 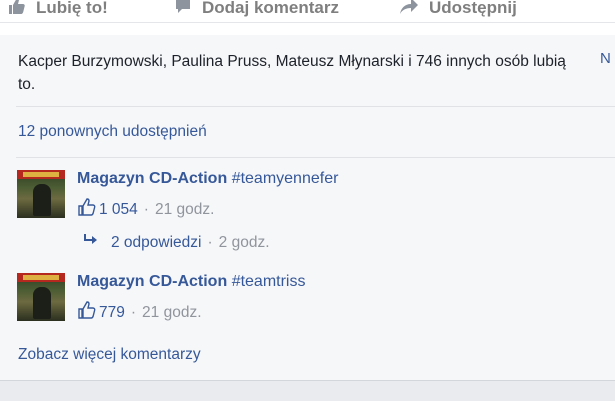 What do you see at coordinates (269, 281) in the screenshot?
I see `comment-hashtag: #teamtriss` at bounding box center [269, 281].